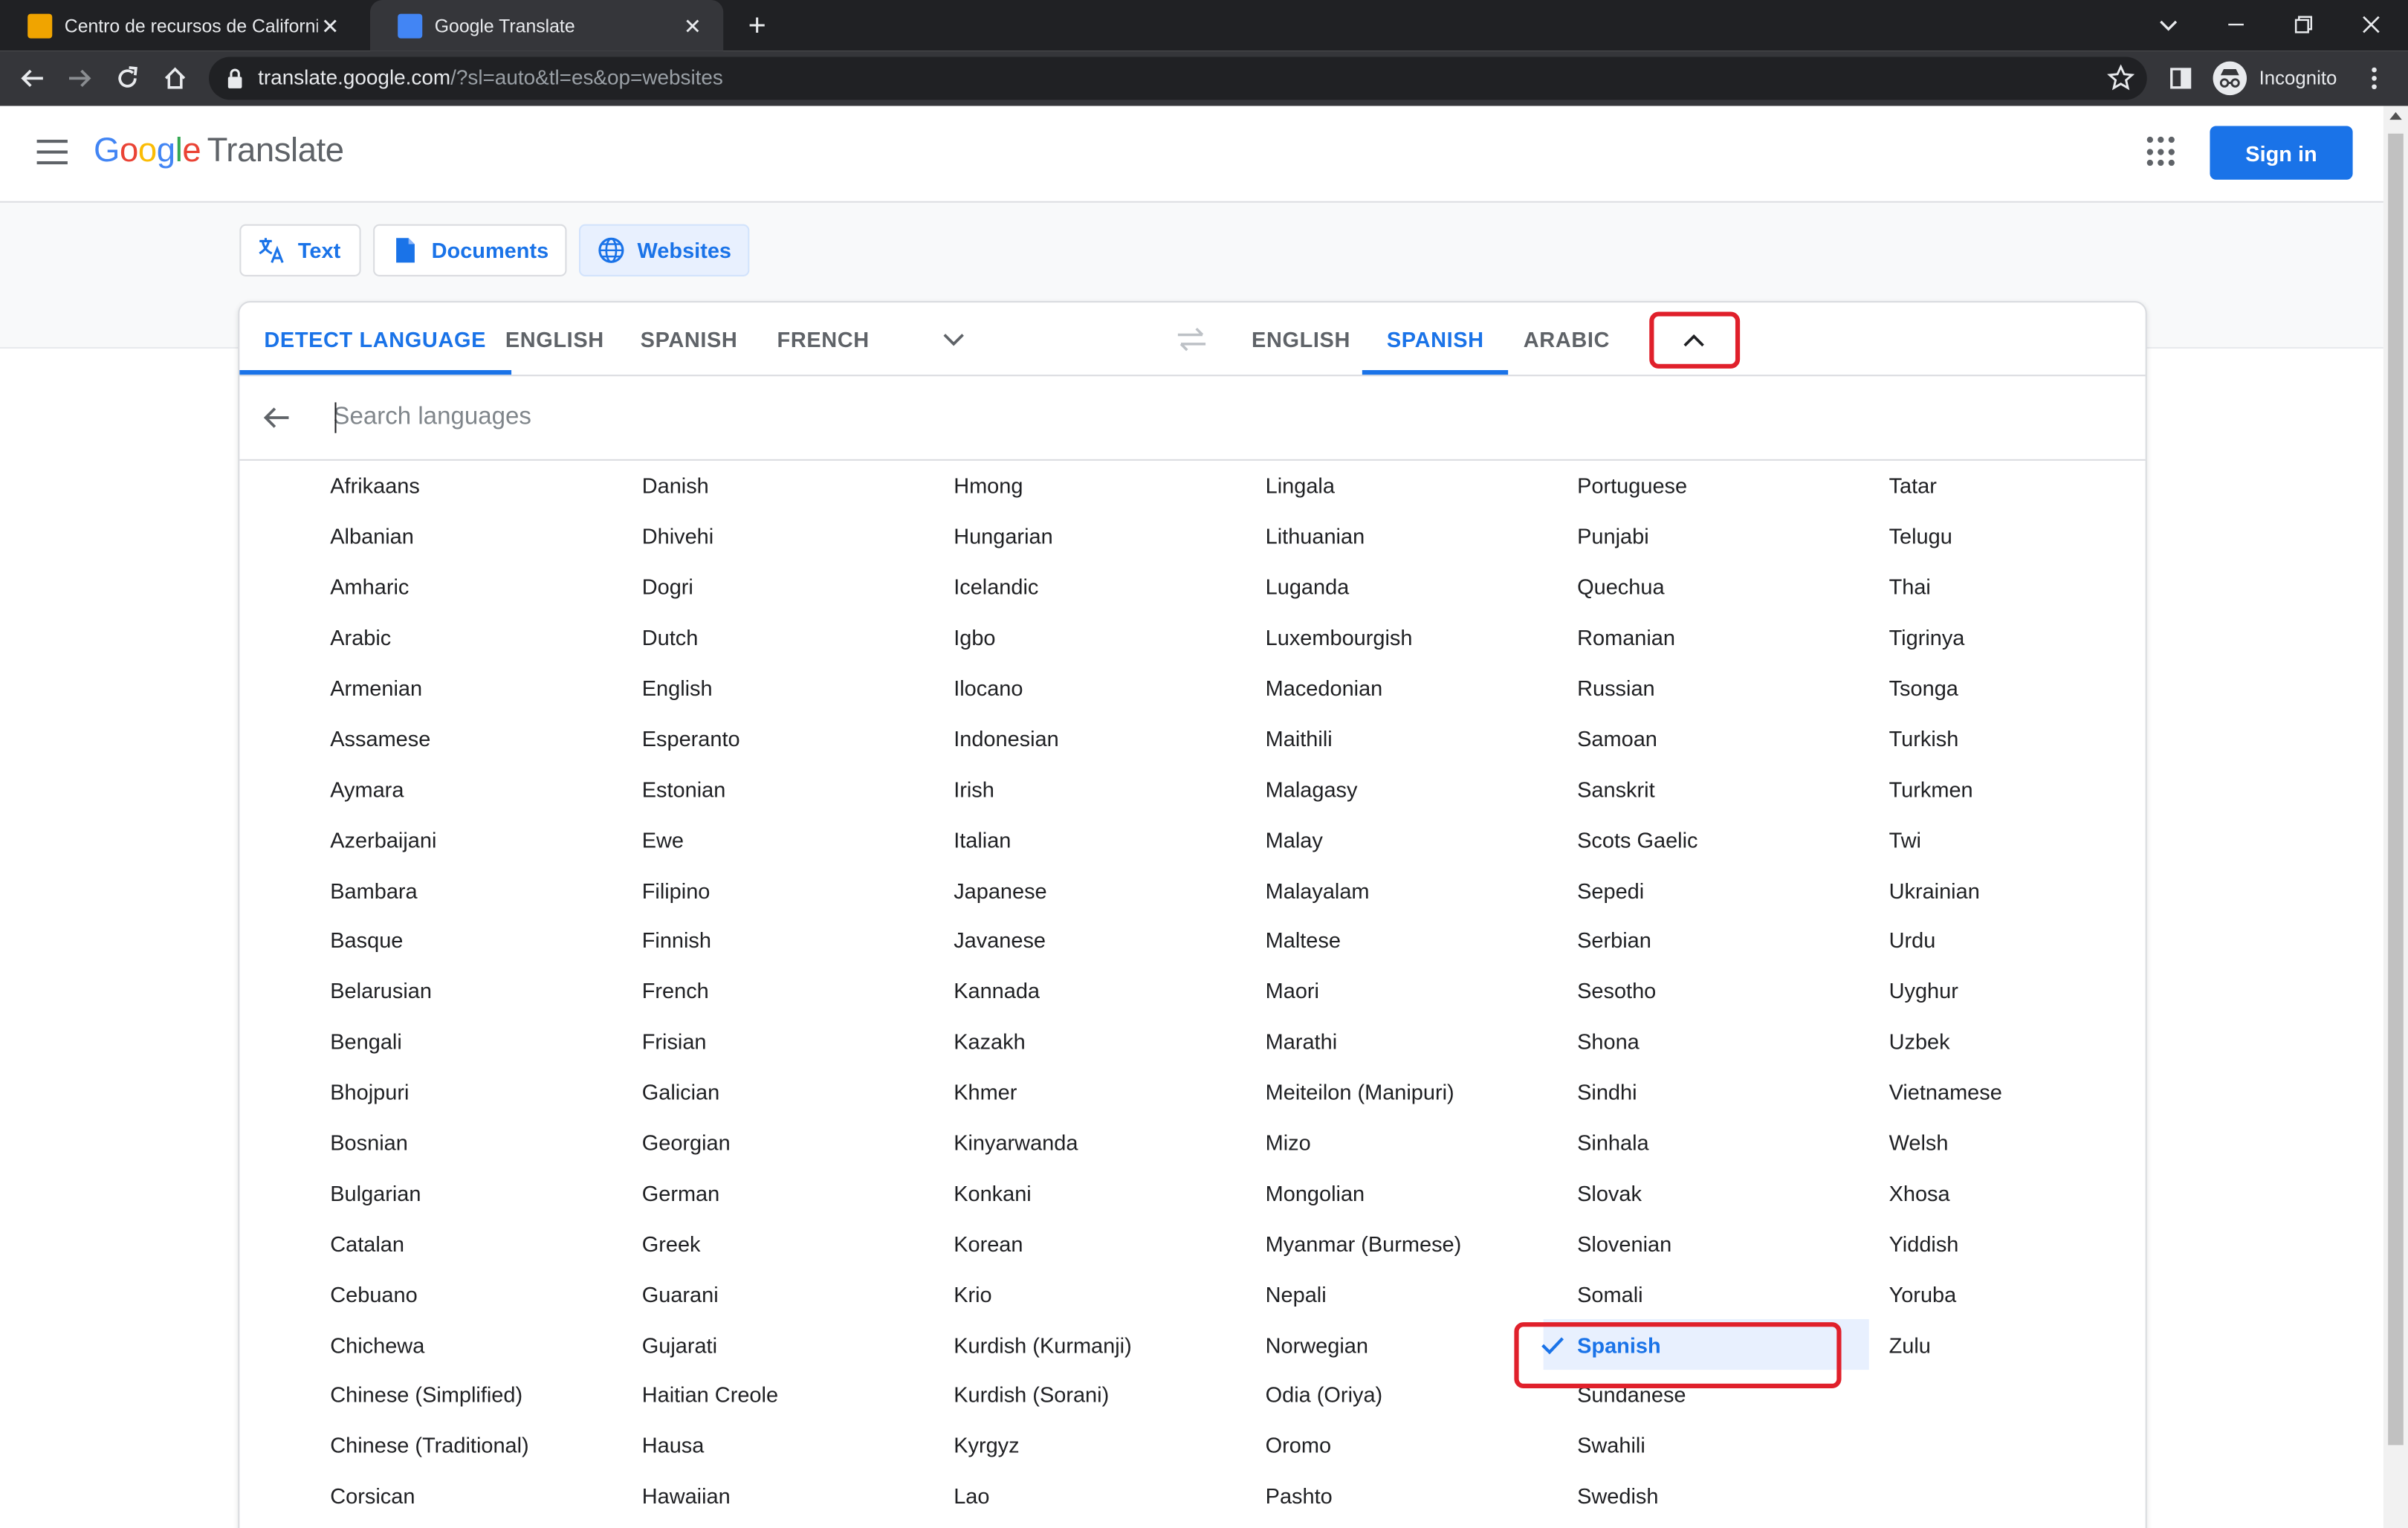 The width and height of the screenshot is (2408, 1528). Describe the element at coordinates (2043, 688) in the screenshot. I see `language-option: Tsonga` at that location.